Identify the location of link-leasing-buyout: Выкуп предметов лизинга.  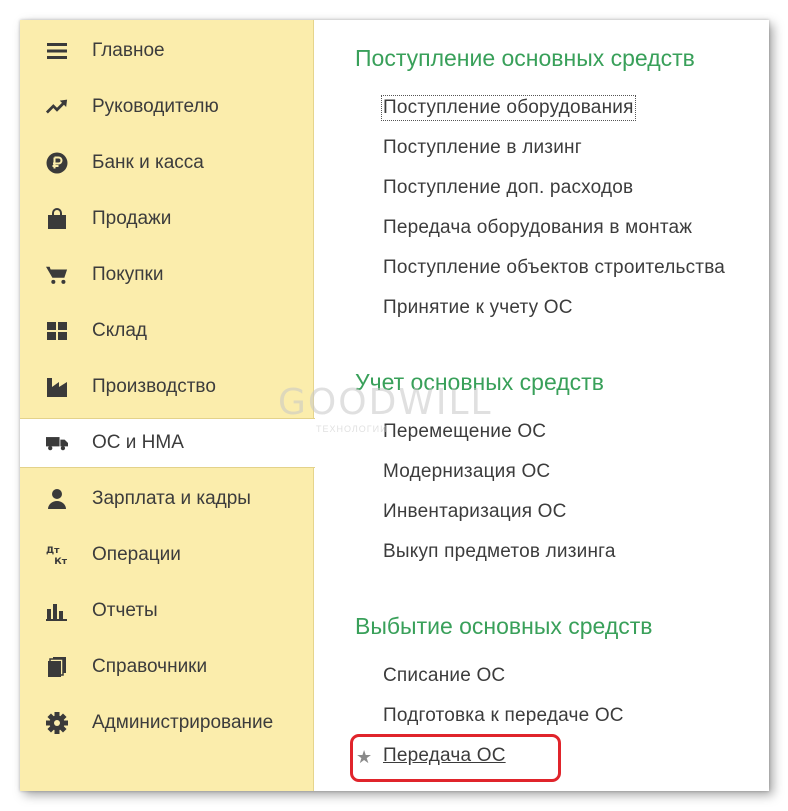
(499, 552).